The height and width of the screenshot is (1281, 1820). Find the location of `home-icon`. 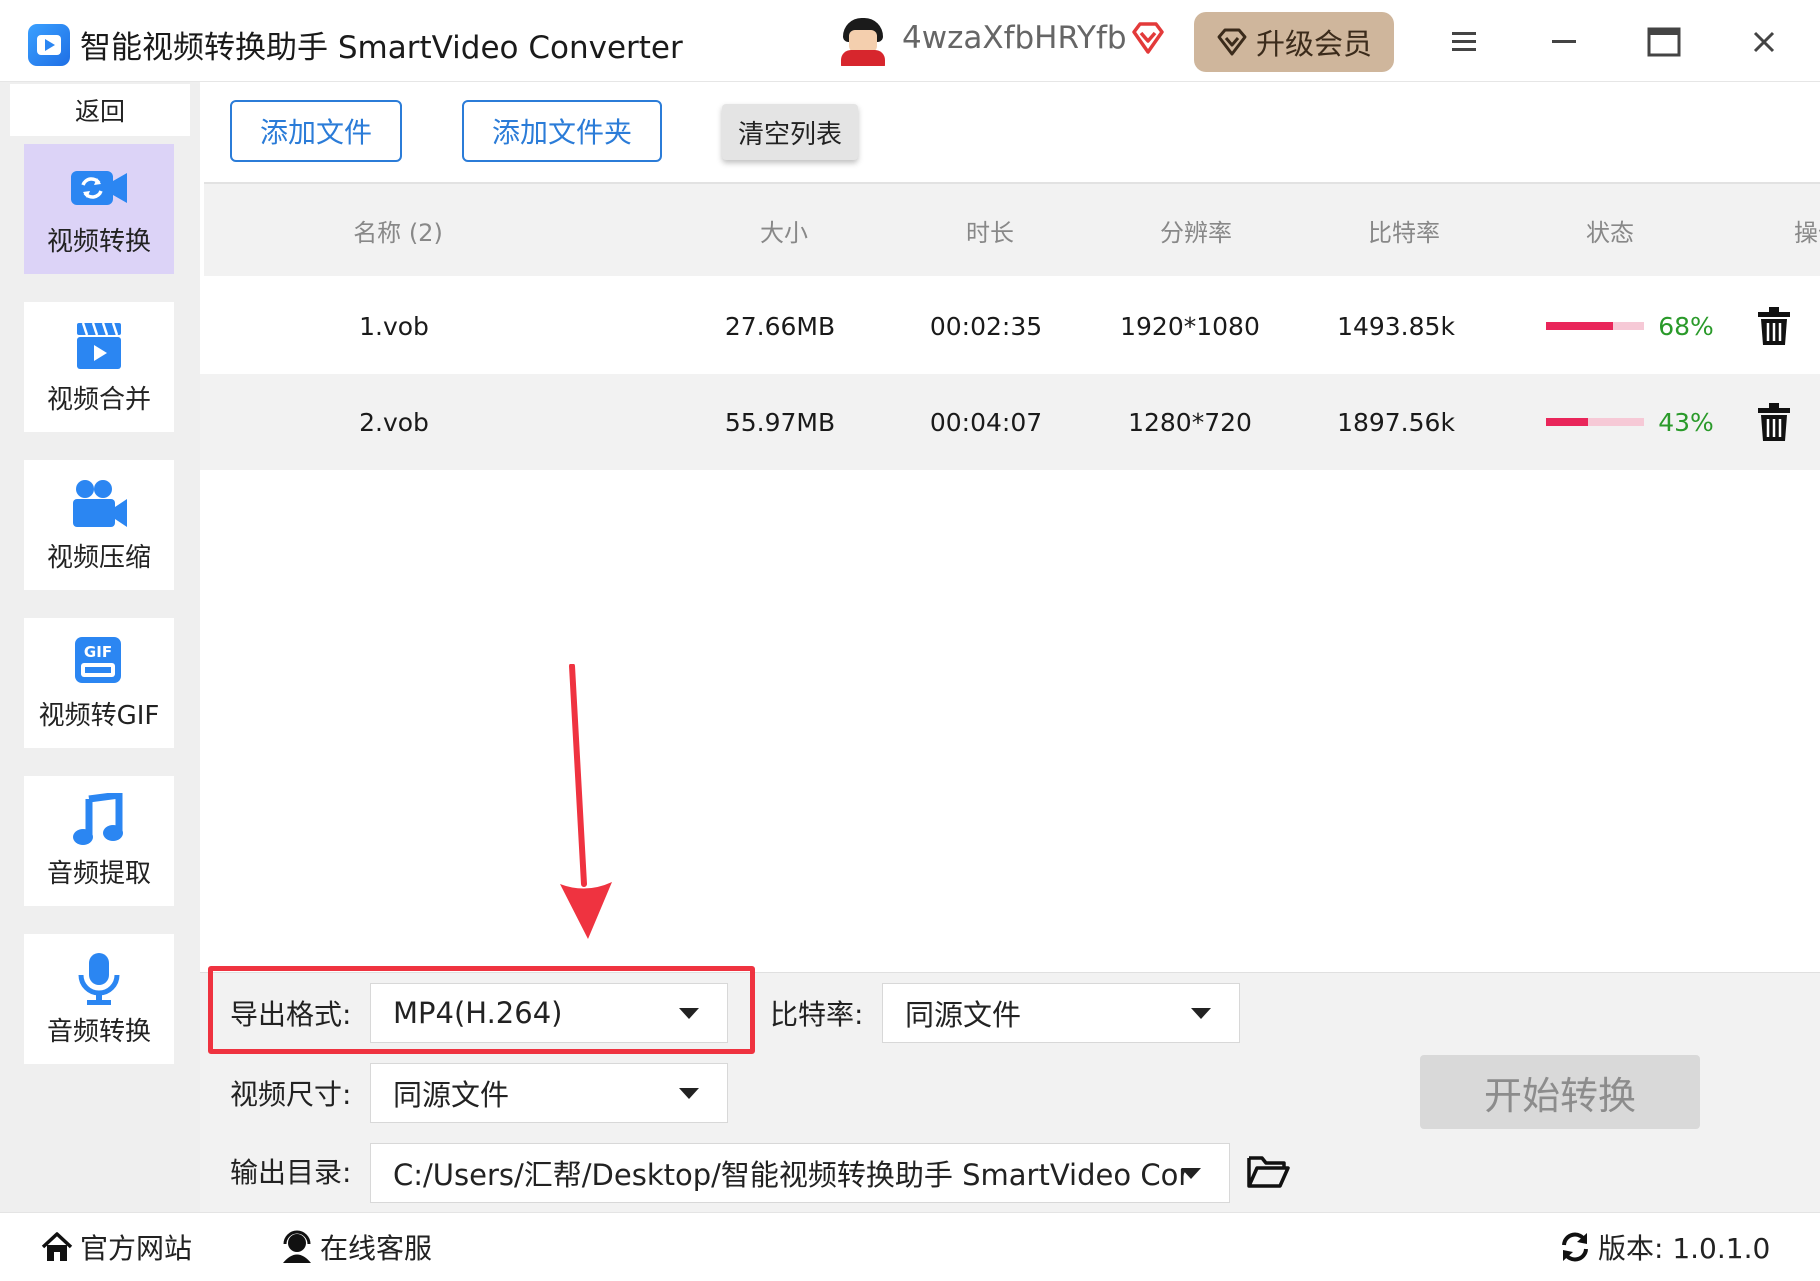

home-icon is located at coordinates (57, 1246).